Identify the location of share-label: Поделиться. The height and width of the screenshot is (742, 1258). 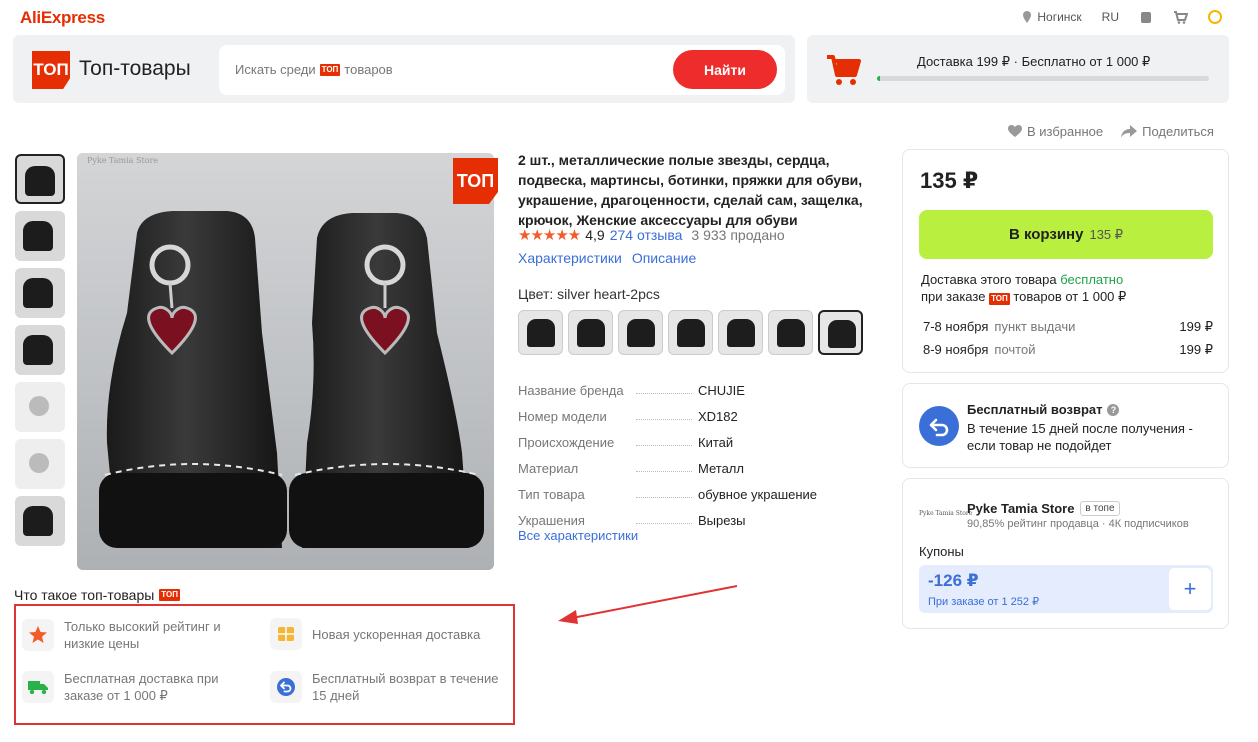
(1178, 131).